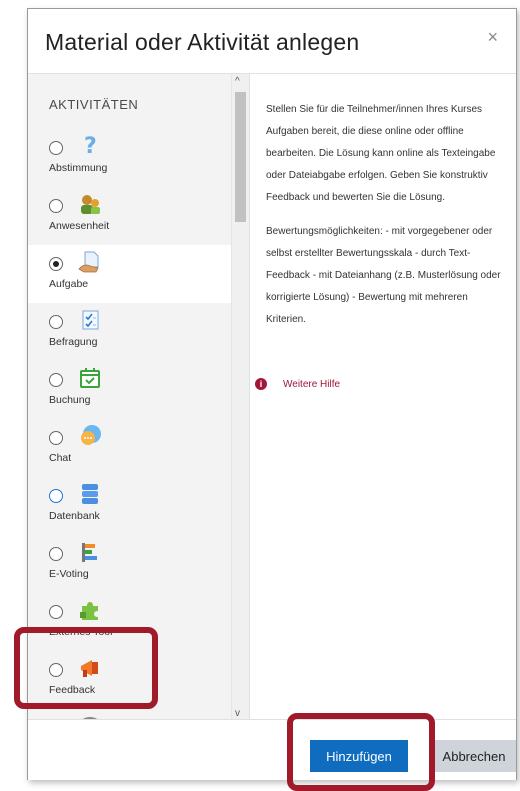  Describe the element at coordinates (240, 157) in the screenshot. I see `scrollbar-thumb` at that location.